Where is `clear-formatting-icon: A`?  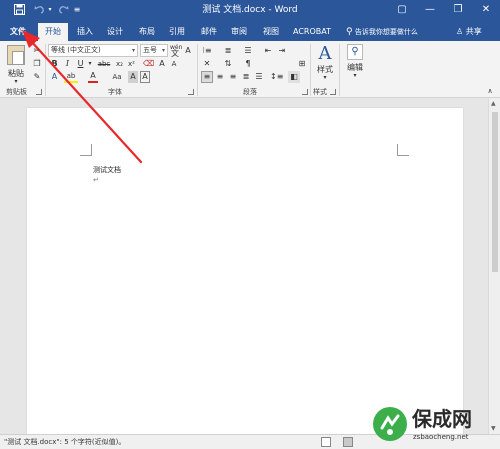 clear-formatting-icon: A is located at coordinates (188, 51).